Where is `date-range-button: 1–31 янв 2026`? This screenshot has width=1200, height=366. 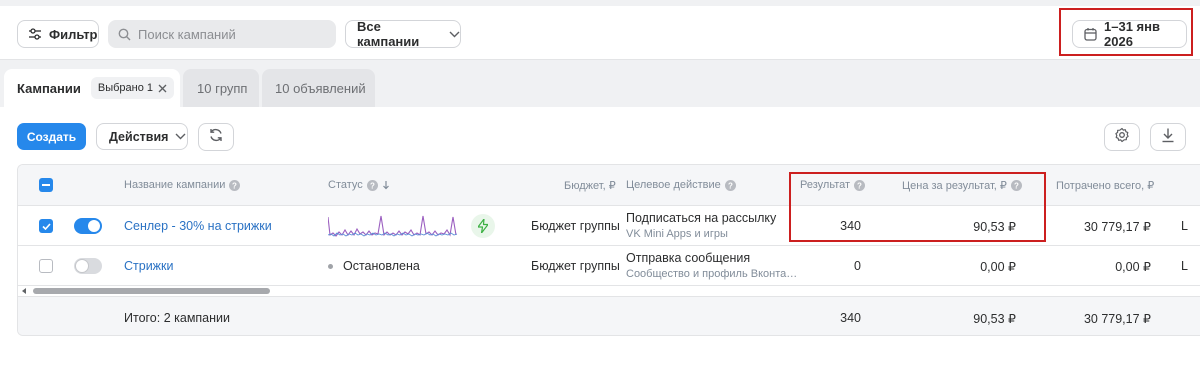
date-range-button: 1–31 янв 2026 is located at coordinates (1129, 34).